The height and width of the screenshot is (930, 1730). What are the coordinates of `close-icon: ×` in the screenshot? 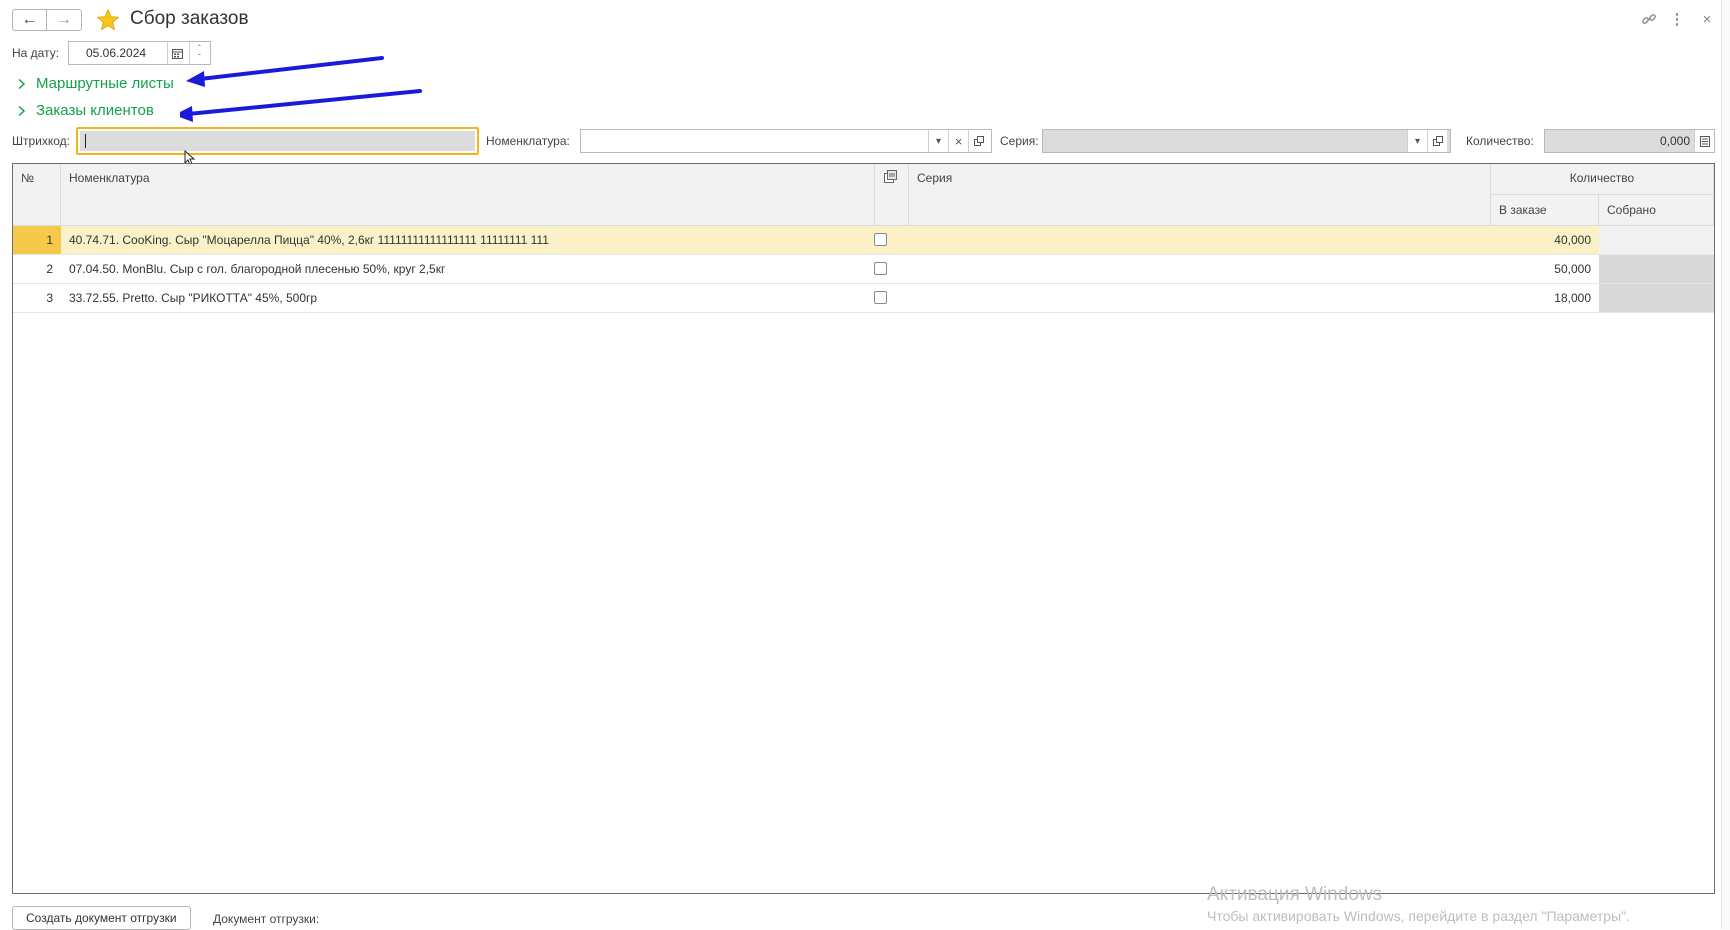 It's located at (1707, 19).